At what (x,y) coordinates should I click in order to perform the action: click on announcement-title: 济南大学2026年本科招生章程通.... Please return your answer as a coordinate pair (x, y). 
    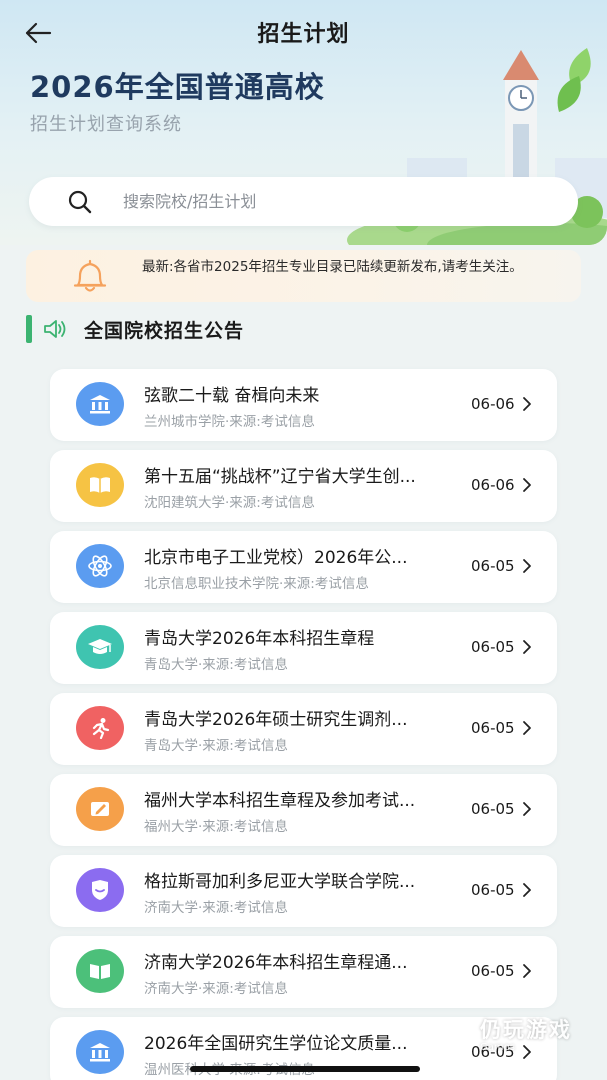
    Looking at the image, I should click on (276, 963).